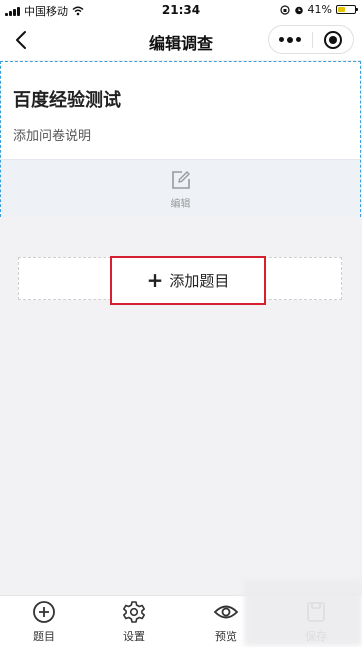 This screenshot has height=647, width=362. I want to click on tab-questions-label: 题目, so click(44, 636).